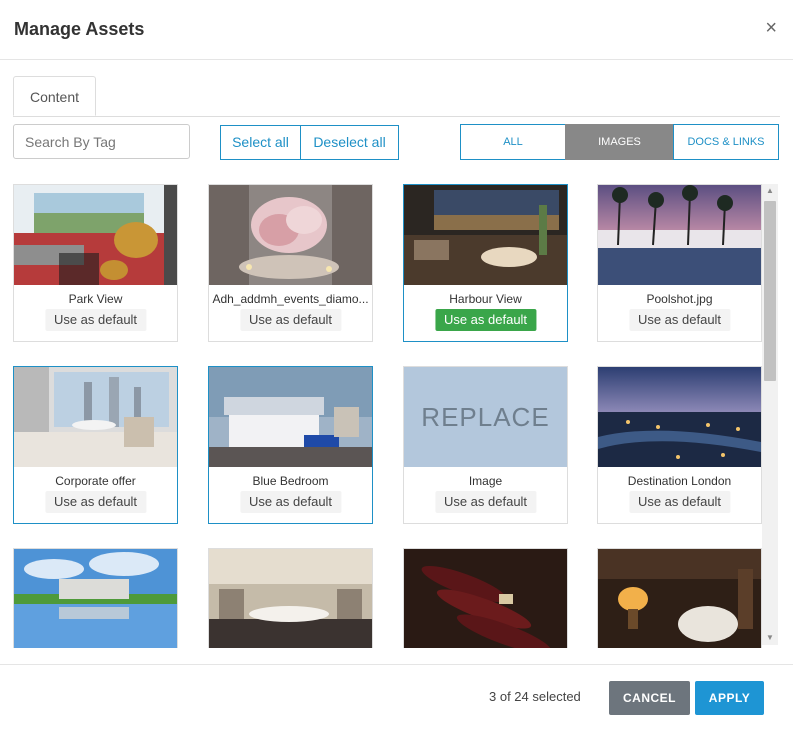 This screenshot has width=793, height=729. Describe the element at coordinates (396, 696) in the screenshot. I see `dialog-footer: 3 of 24 selected CANCEL APPLY` at that location.